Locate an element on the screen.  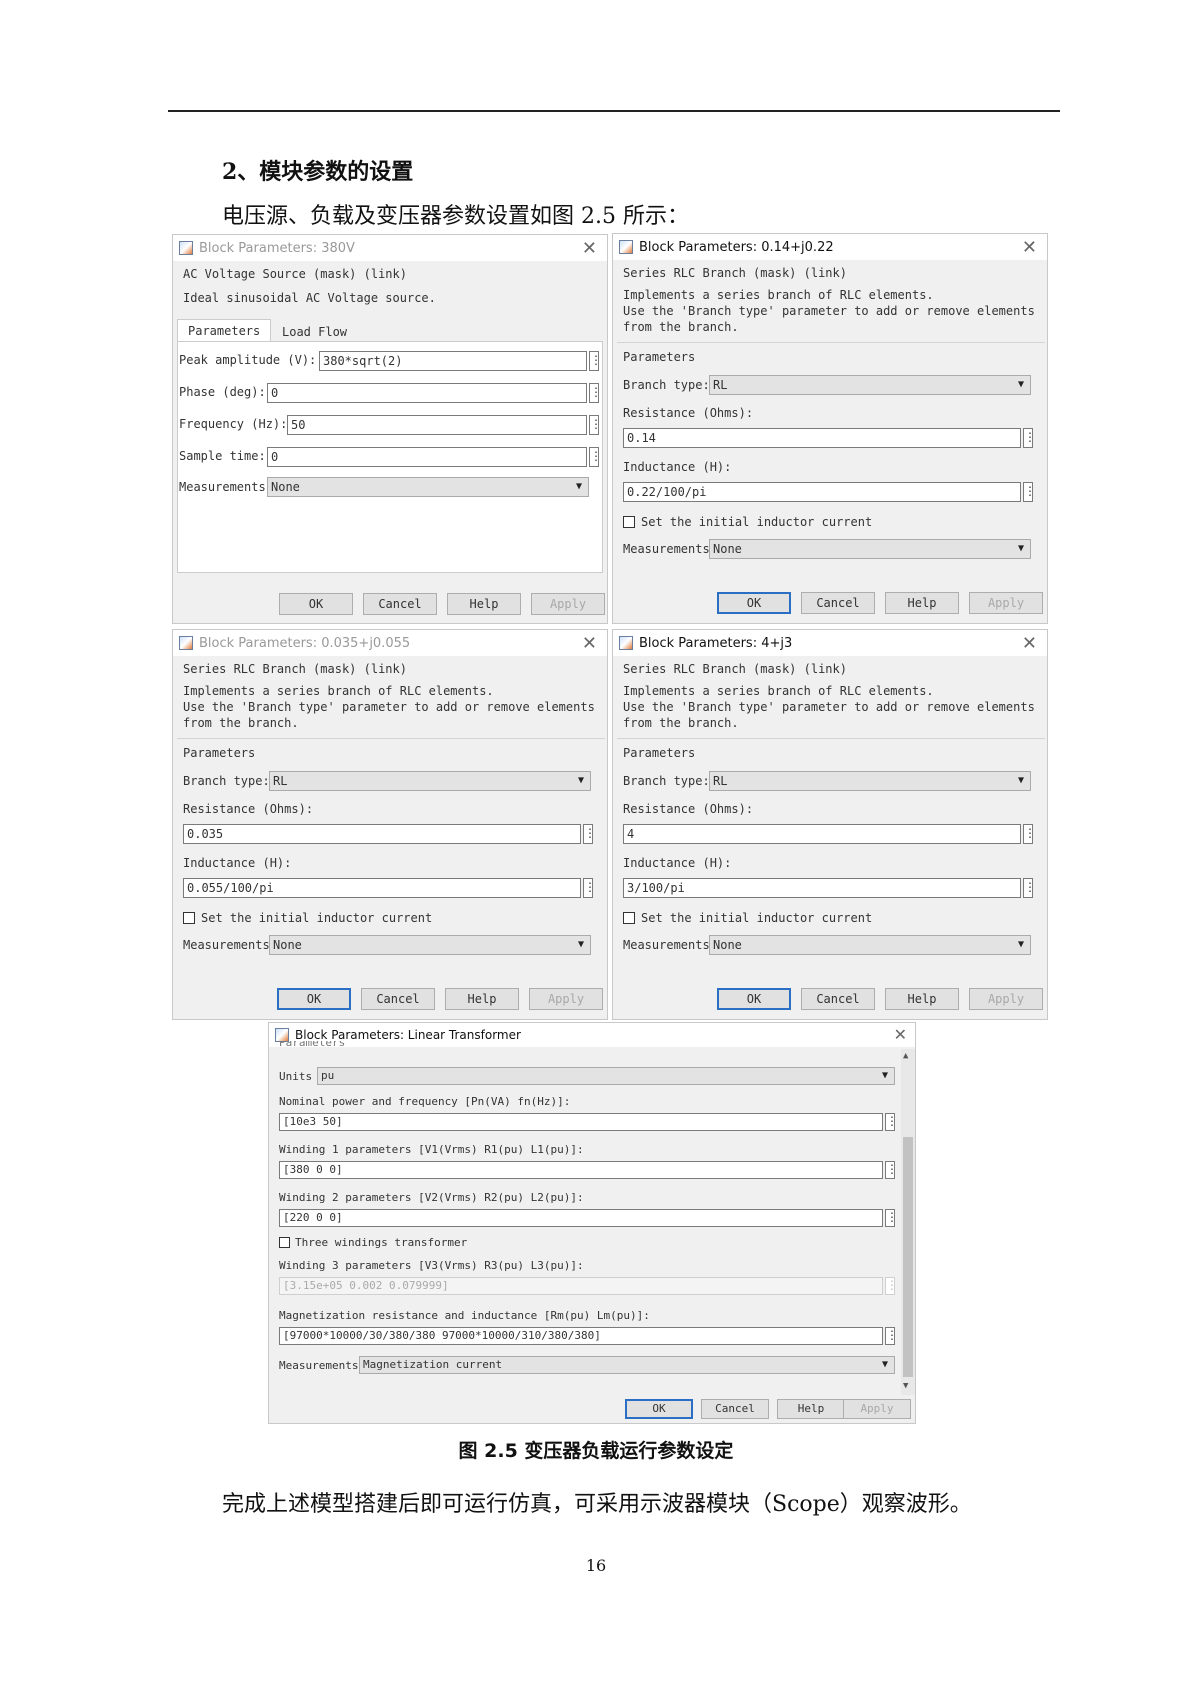
rlc3-mask-title: Series RLC Branch (mask) (link) is located at coordinates (735, 669).